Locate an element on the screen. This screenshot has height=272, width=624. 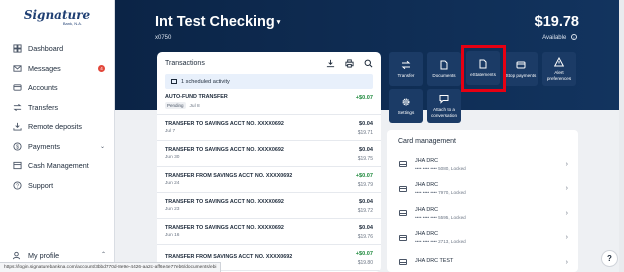
documents-action-button: Documents is located at coordinates (444, 69).